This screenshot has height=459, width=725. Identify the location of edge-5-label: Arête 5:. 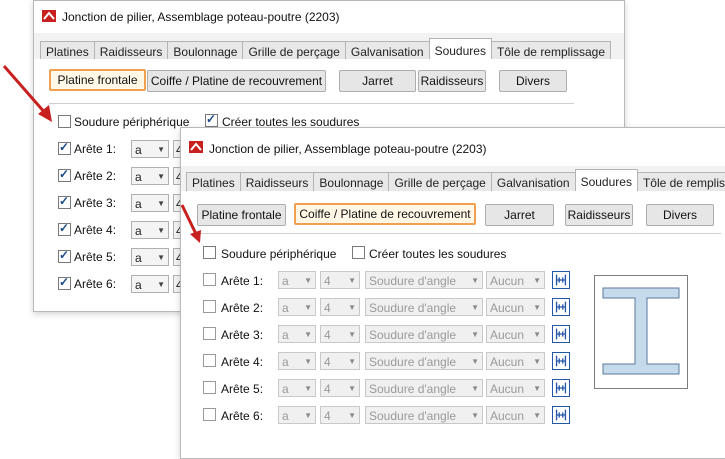
(242, 389).